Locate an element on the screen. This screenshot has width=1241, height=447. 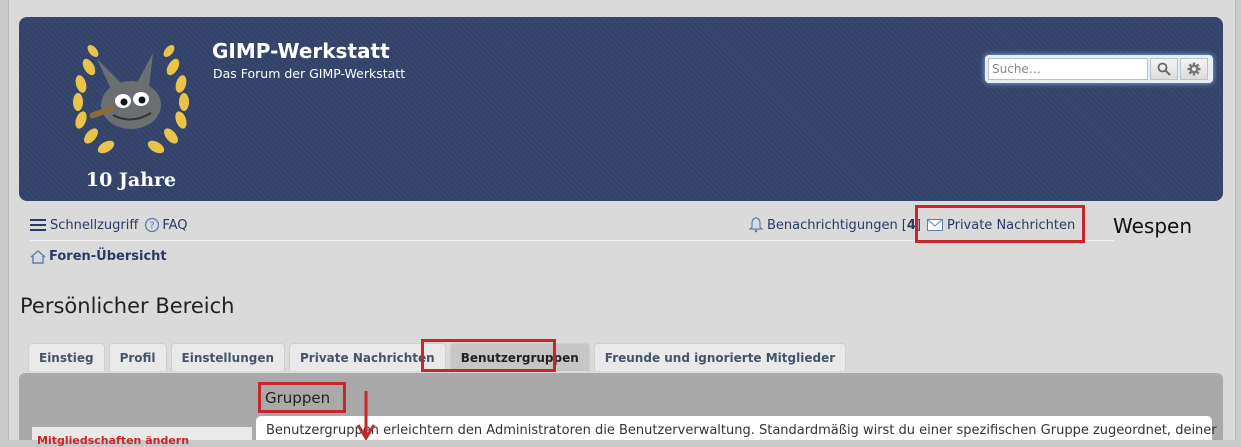
tab-einstieg: Einstieg is located at coordinates (66, 357).